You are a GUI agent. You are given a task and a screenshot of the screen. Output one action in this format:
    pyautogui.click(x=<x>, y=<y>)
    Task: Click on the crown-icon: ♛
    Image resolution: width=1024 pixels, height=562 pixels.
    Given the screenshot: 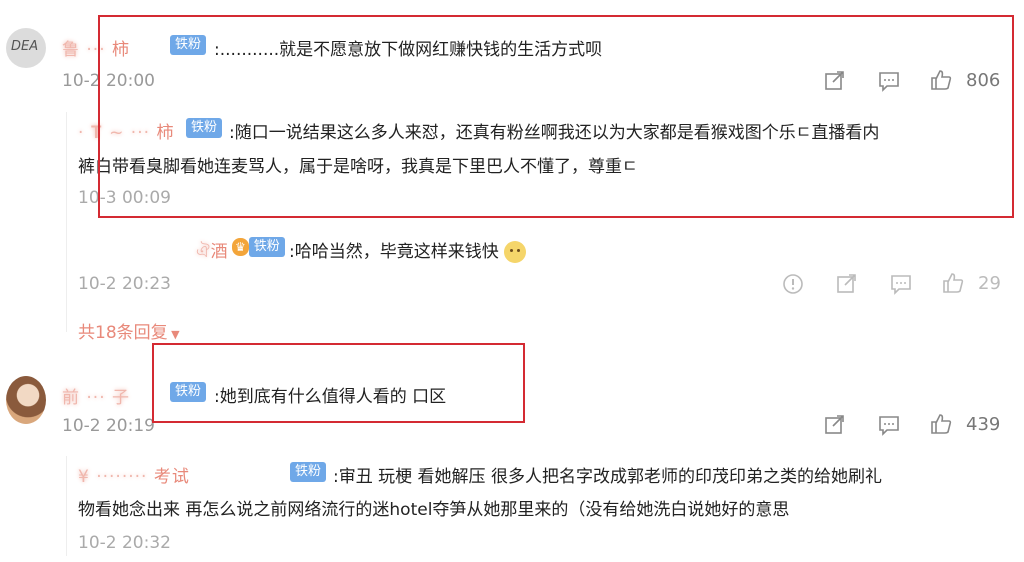 What is the action you would take?
    pyautogui.click(x=240, y=246)
    